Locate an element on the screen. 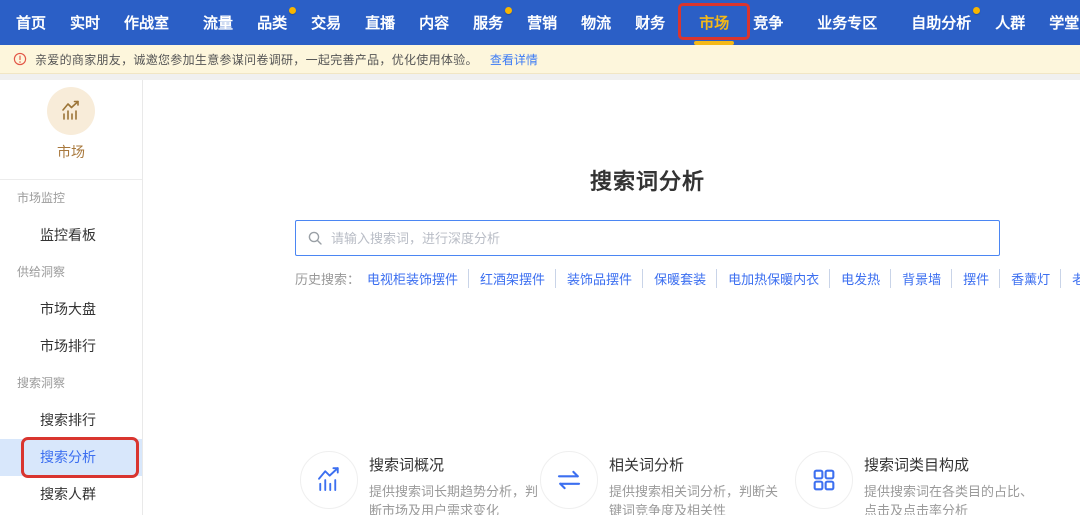 This screenshot has height=515, width=1080. nav-item-market: 市场 is located at coordinates (714, 22).